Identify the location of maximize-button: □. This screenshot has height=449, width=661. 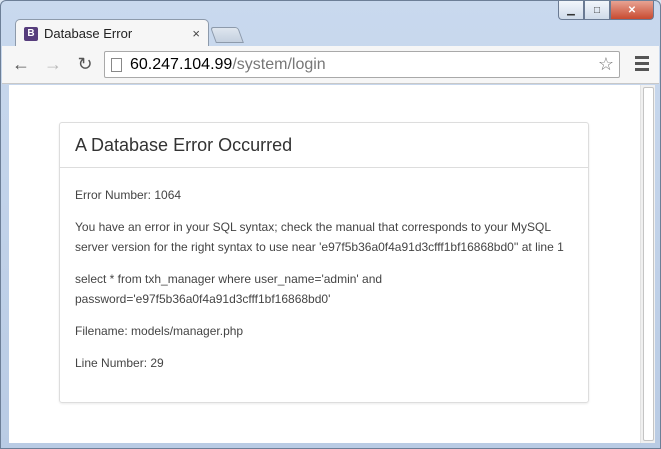
(597, 10).